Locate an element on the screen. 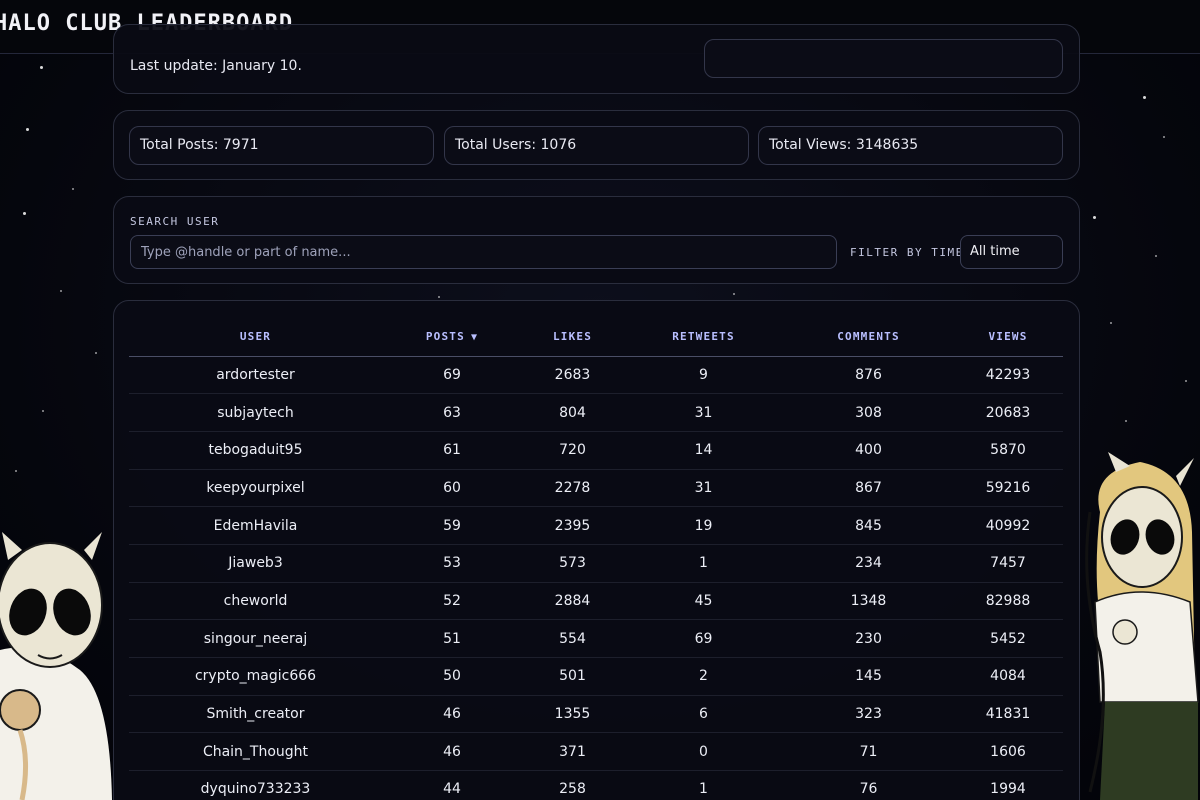 Image resolution: width=1200 pixels, height=800 pixels. table-row: Smith_creator 46 1355 6 323 41831 is located at coordinates (596, 714).